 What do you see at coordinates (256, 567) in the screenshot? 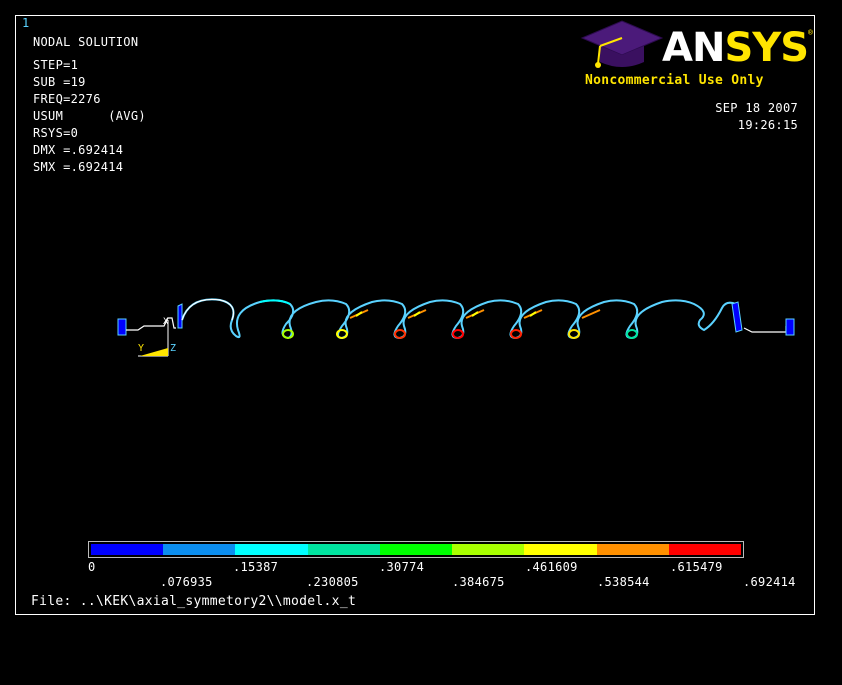
I see `legend-label: .15387` at bounding box center [256, 567].